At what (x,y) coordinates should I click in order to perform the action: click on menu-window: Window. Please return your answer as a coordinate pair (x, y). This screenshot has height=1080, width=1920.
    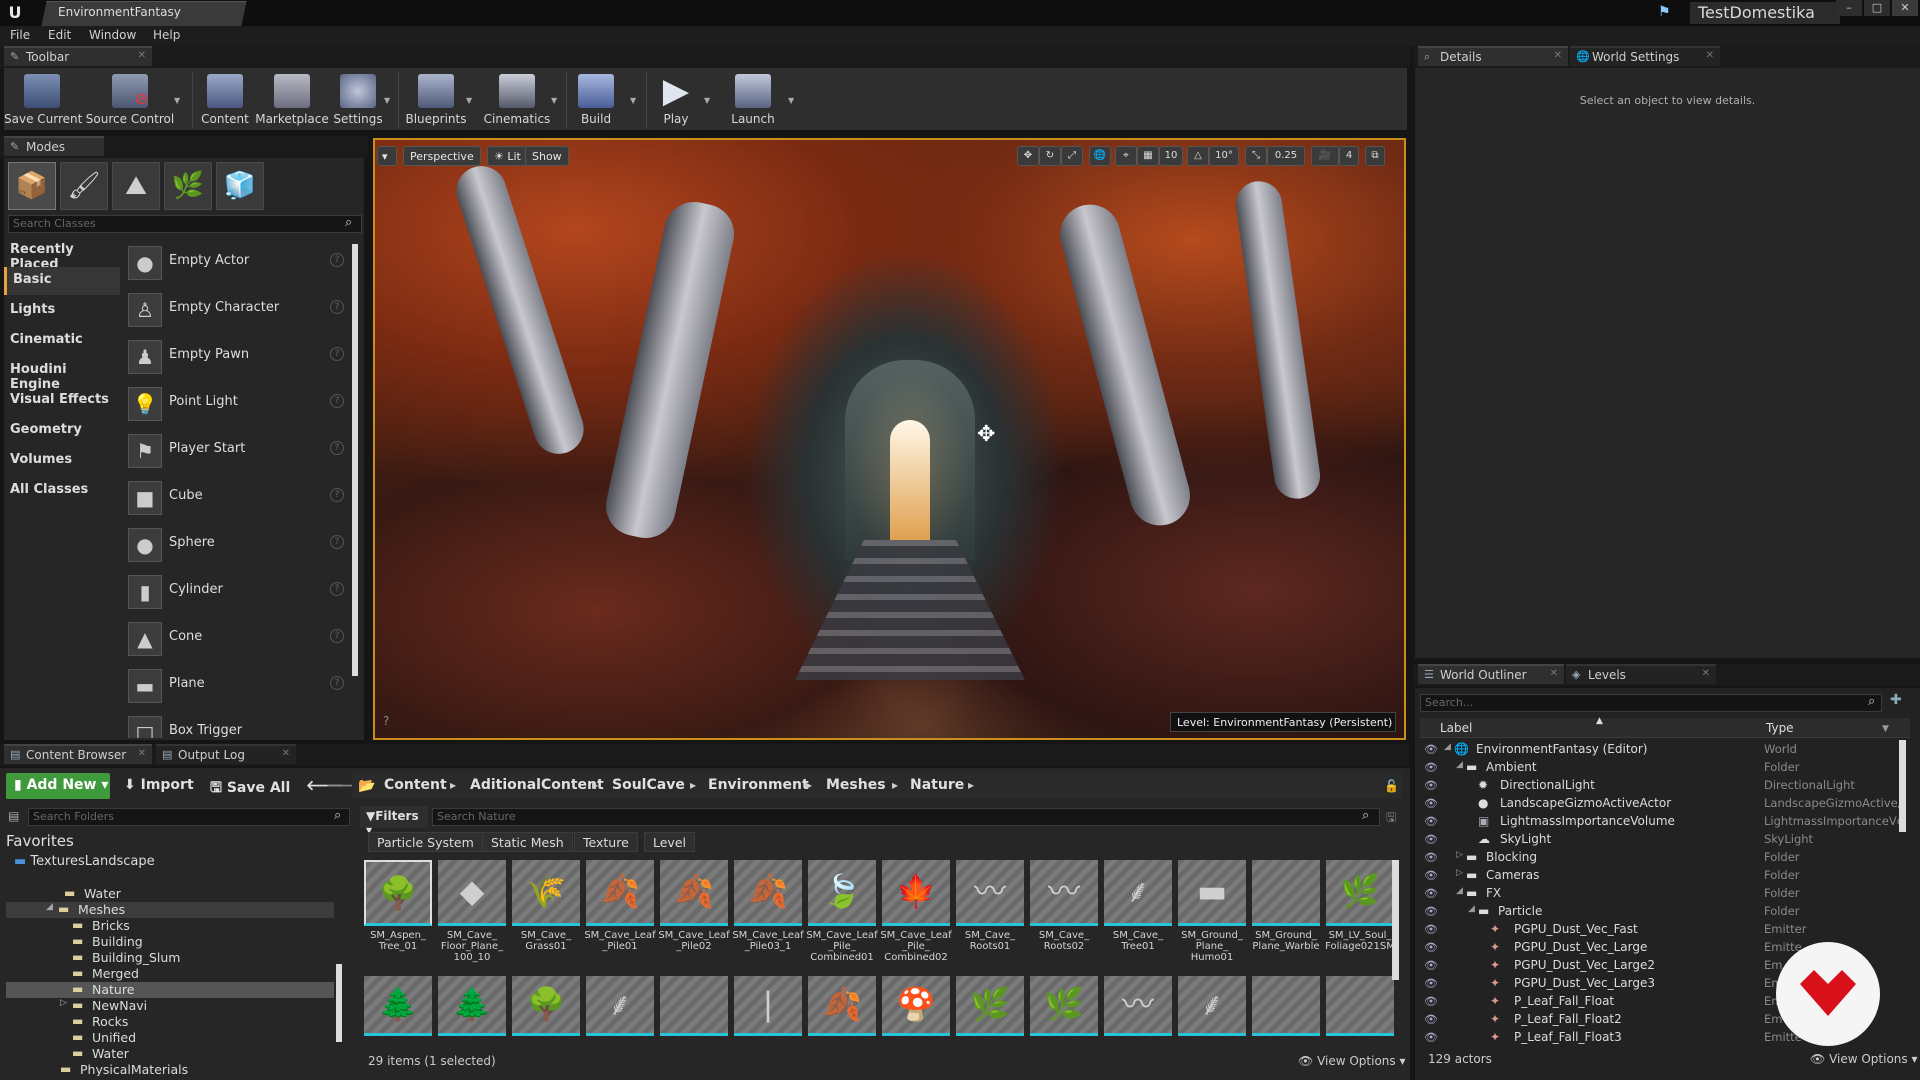
    Looking at the image, I should click on (112, 35).